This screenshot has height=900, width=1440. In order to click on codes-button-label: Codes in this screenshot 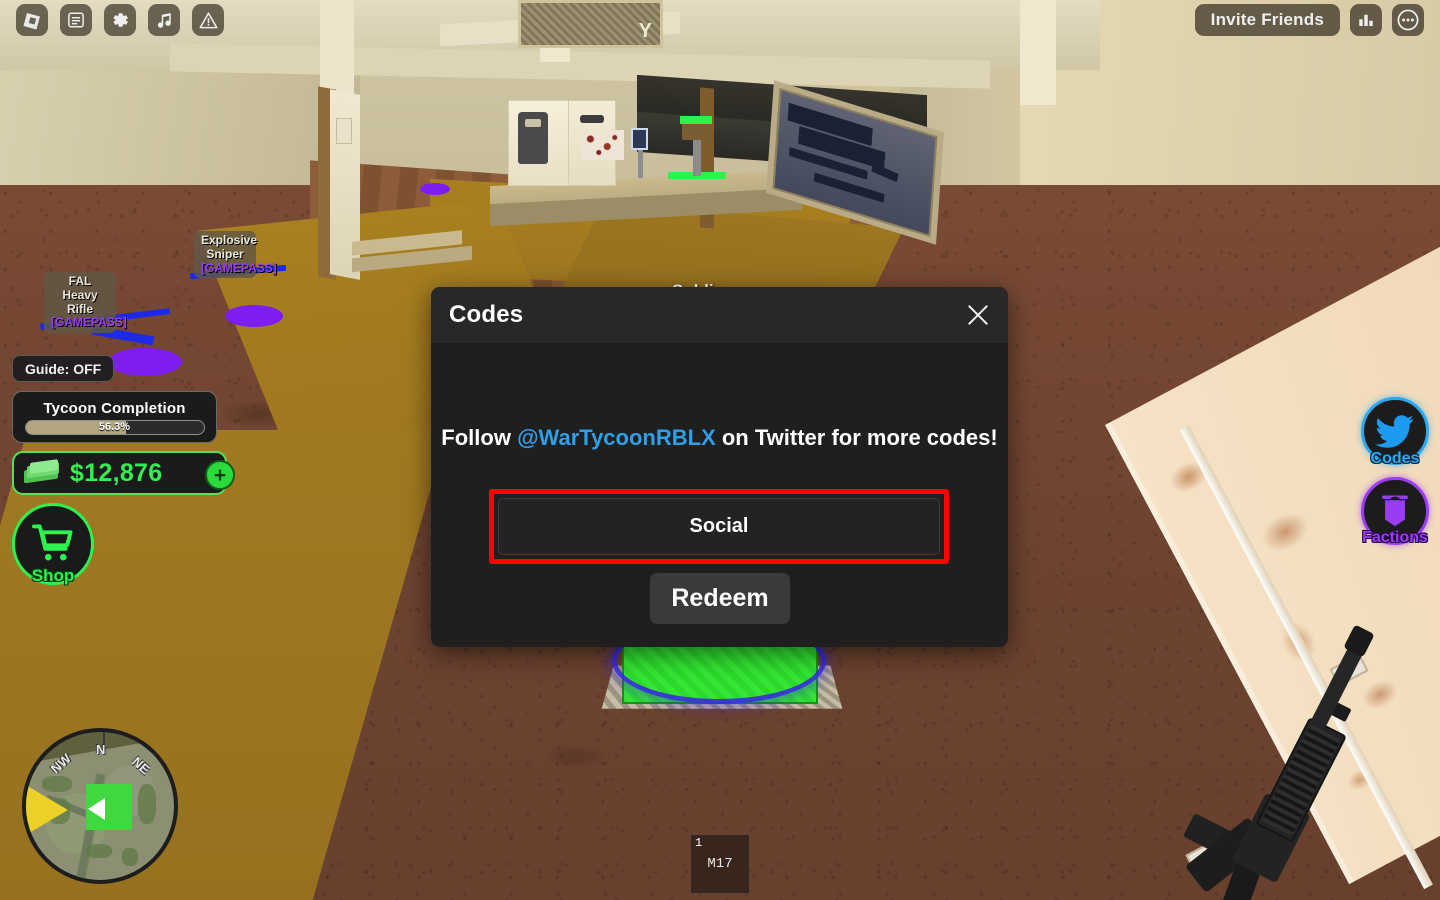, I will do `click(1395, 458)`.